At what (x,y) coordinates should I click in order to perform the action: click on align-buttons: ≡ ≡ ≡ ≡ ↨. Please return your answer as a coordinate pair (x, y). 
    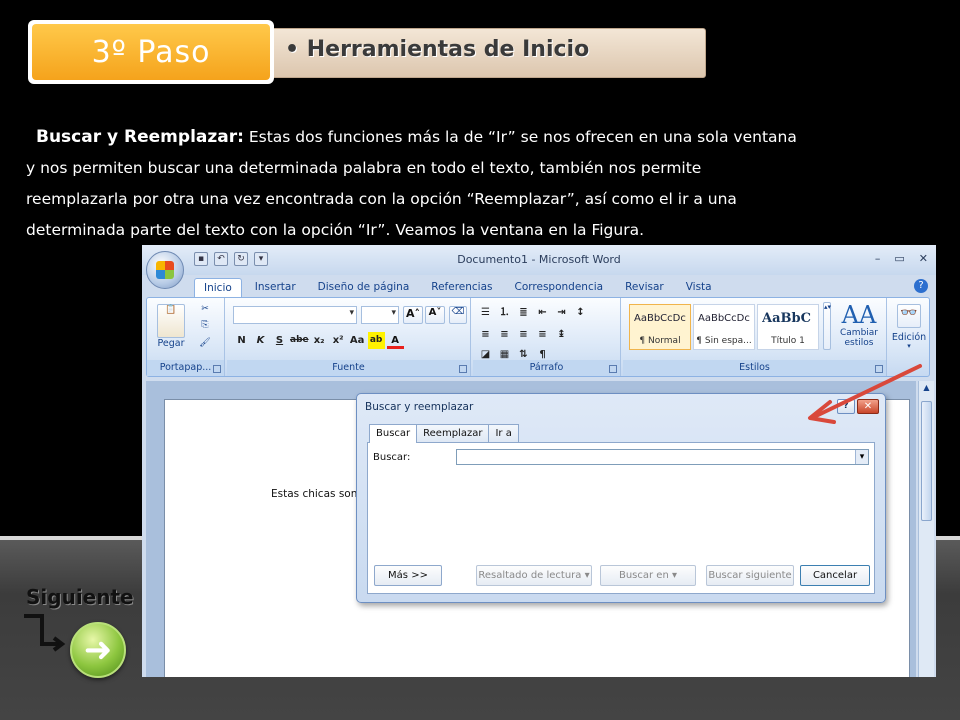
    Looking at the image, I should click on (523, 334).